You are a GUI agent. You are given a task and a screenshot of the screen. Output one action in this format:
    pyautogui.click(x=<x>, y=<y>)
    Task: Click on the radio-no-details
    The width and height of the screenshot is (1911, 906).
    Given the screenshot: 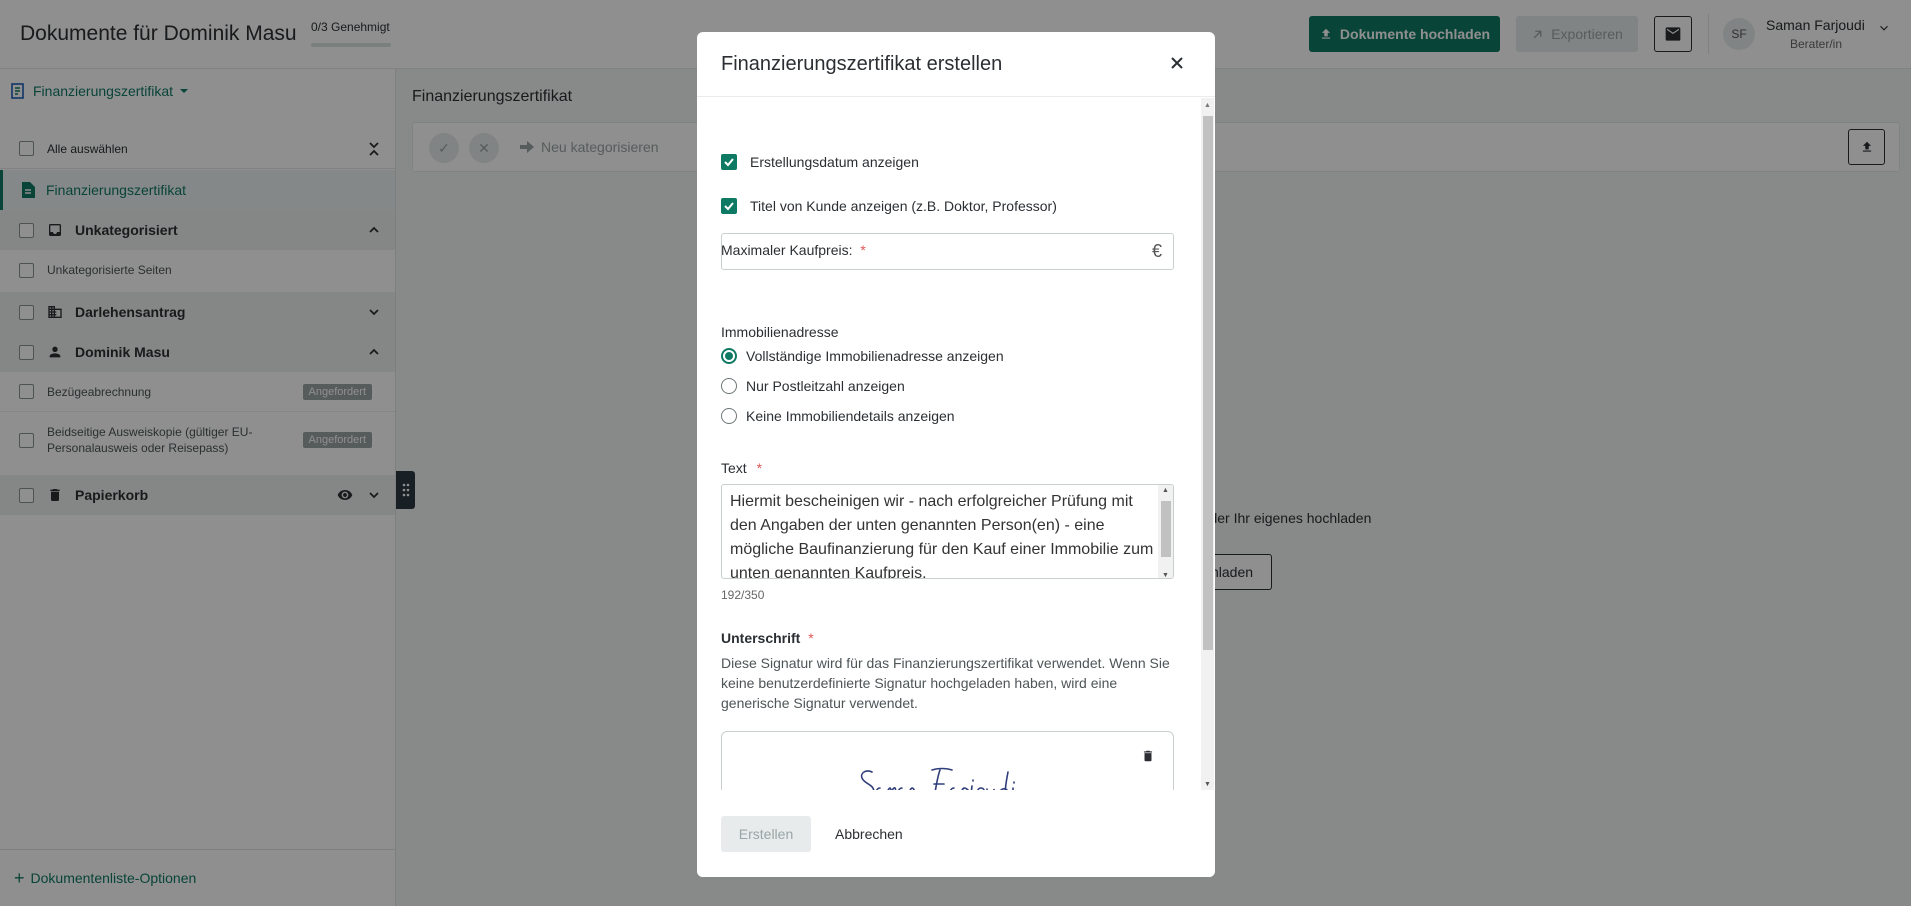 What is the action you would take?
    pyautogui.click(x=729, y=416)
    